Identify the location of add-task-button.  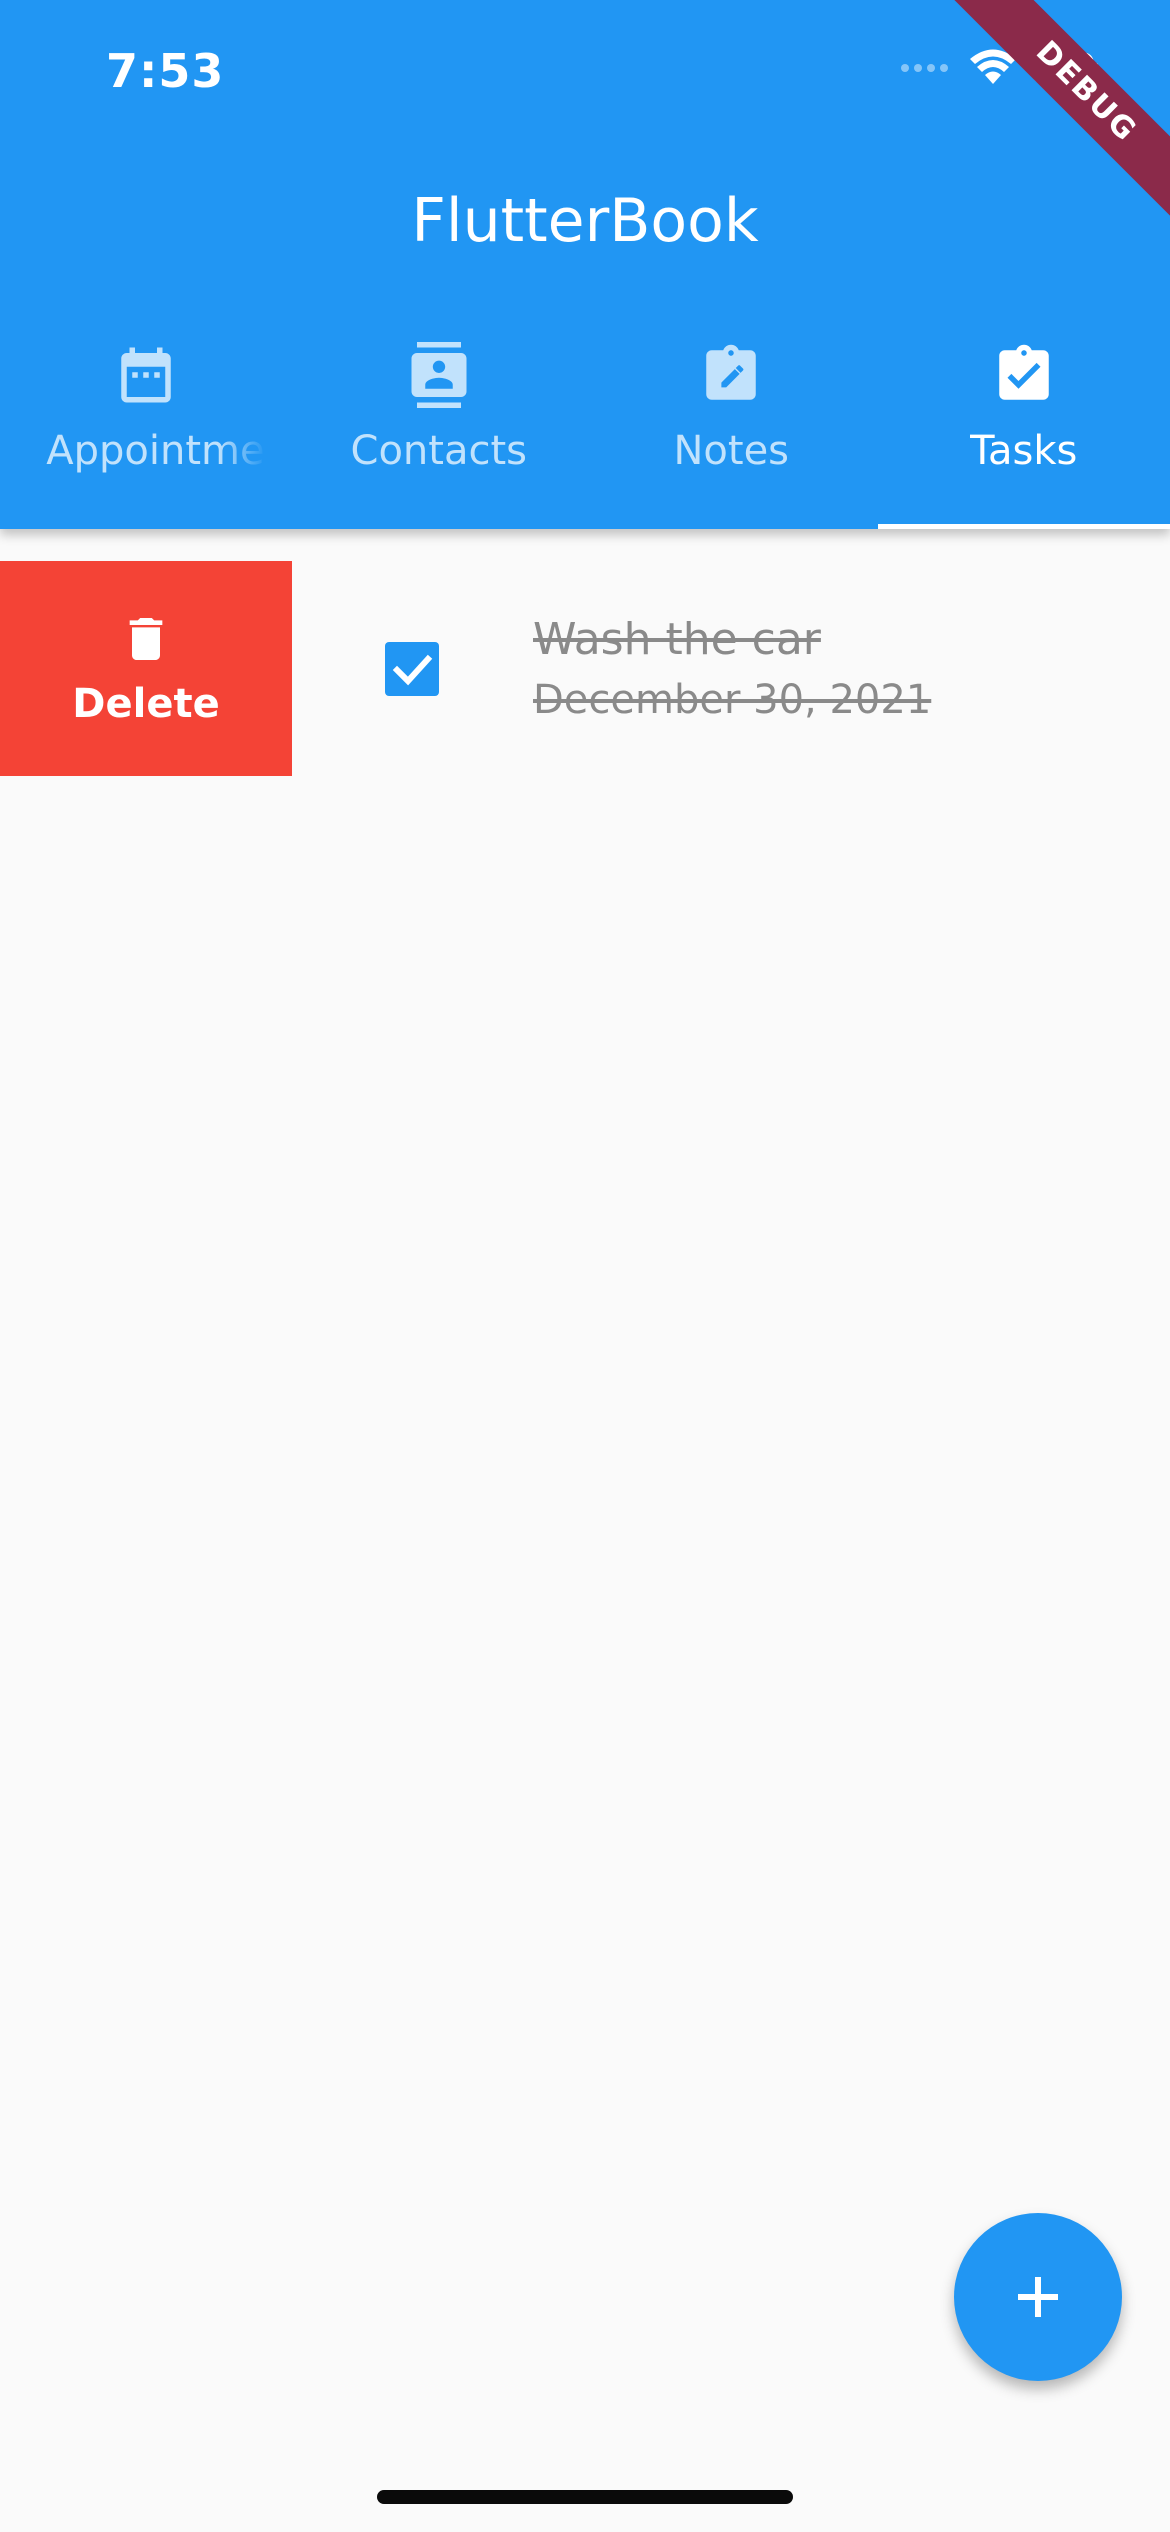
(1038, 2297).